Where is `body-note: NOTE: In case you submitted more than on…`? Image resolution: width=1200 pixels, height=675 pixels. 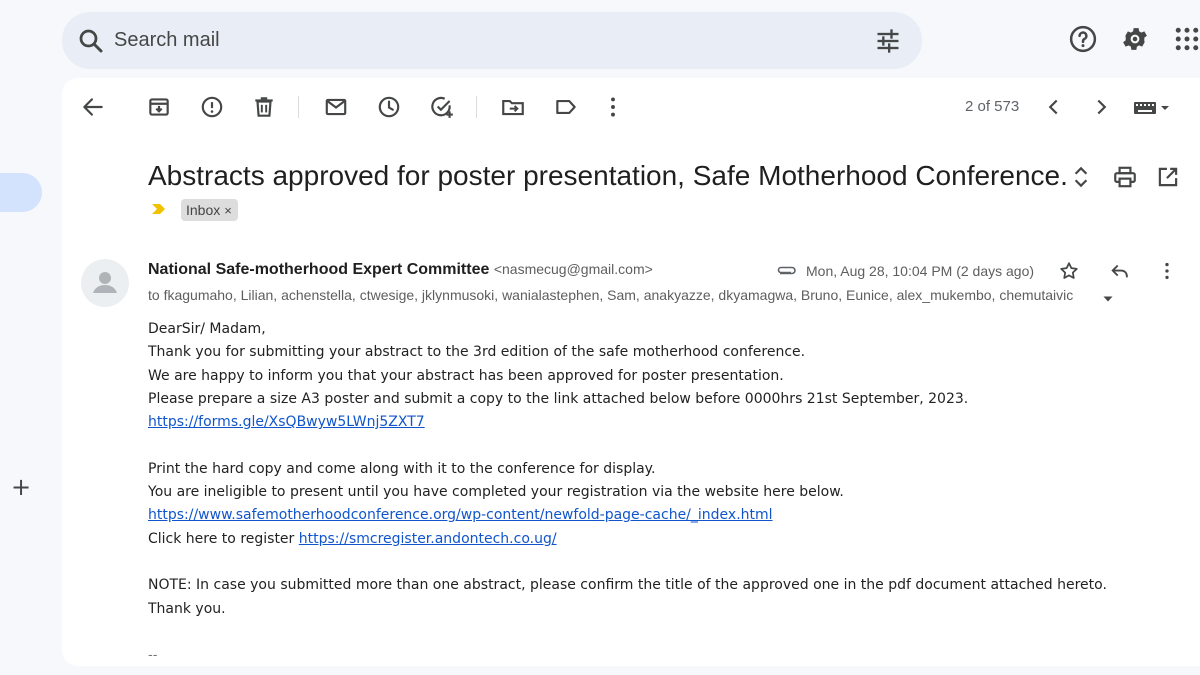
body-note: NOTE: In case you submitted more than on… is located at coordinates (627, 585).